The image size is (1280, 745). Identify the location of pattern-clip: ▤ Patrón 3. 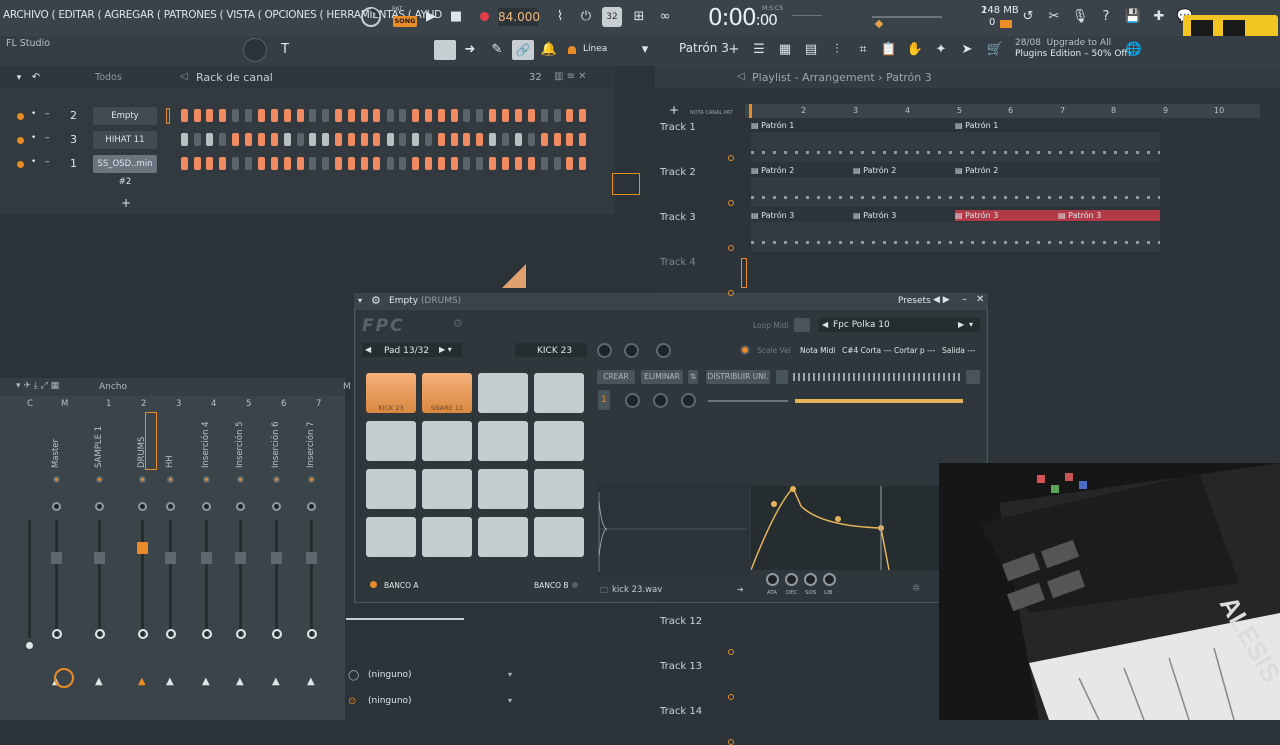
(772, 215).